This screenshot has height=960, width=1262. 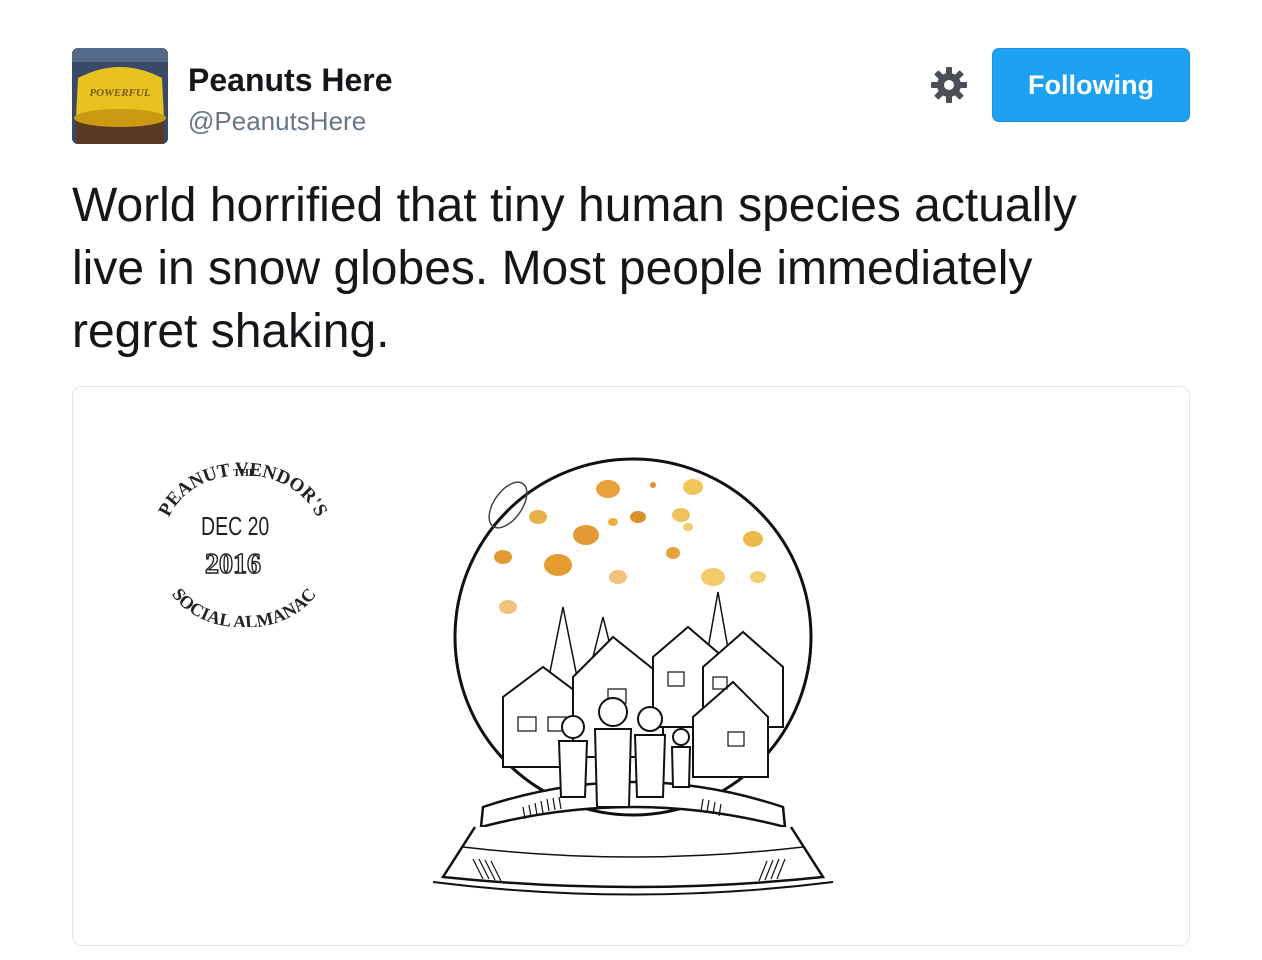 I want to click on stamp-date: DEC 20, so click(x=235, y=526).